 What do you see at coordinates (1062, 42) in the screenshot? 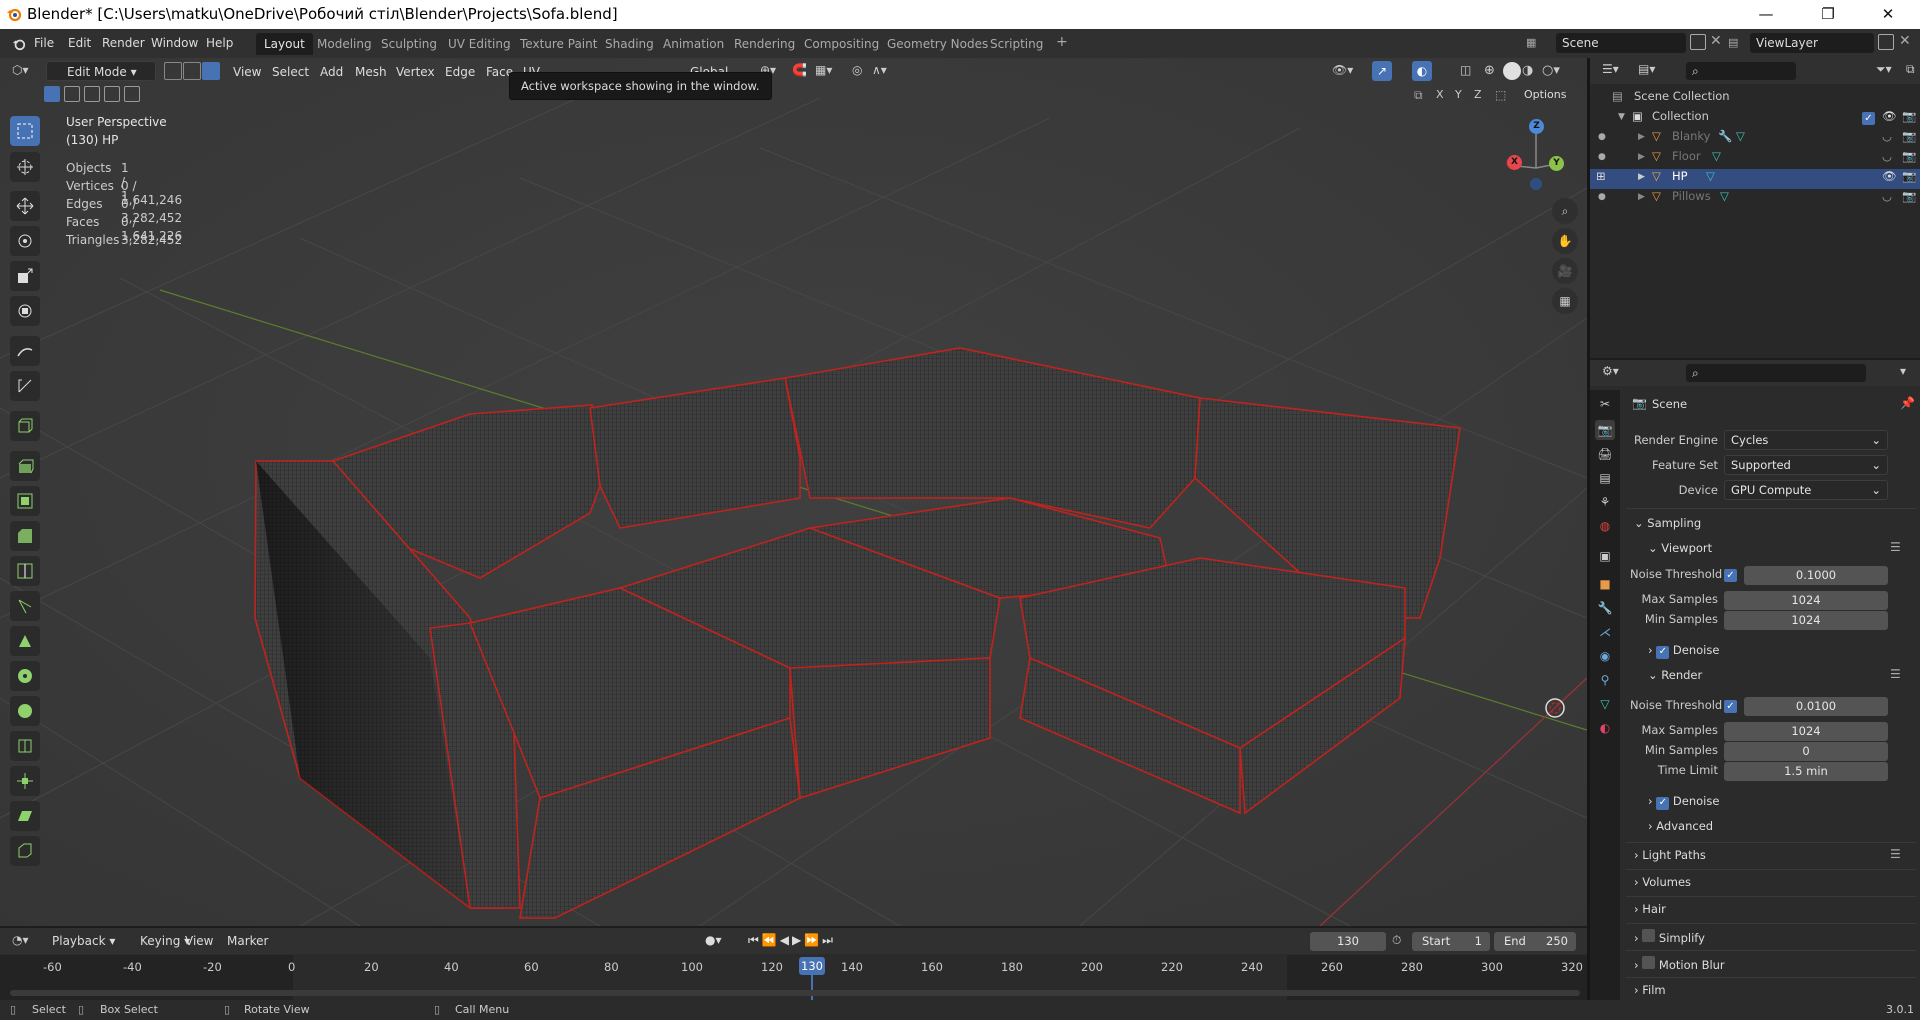
I see `add-workspace-button: +` at bounding box center [1062, 42].